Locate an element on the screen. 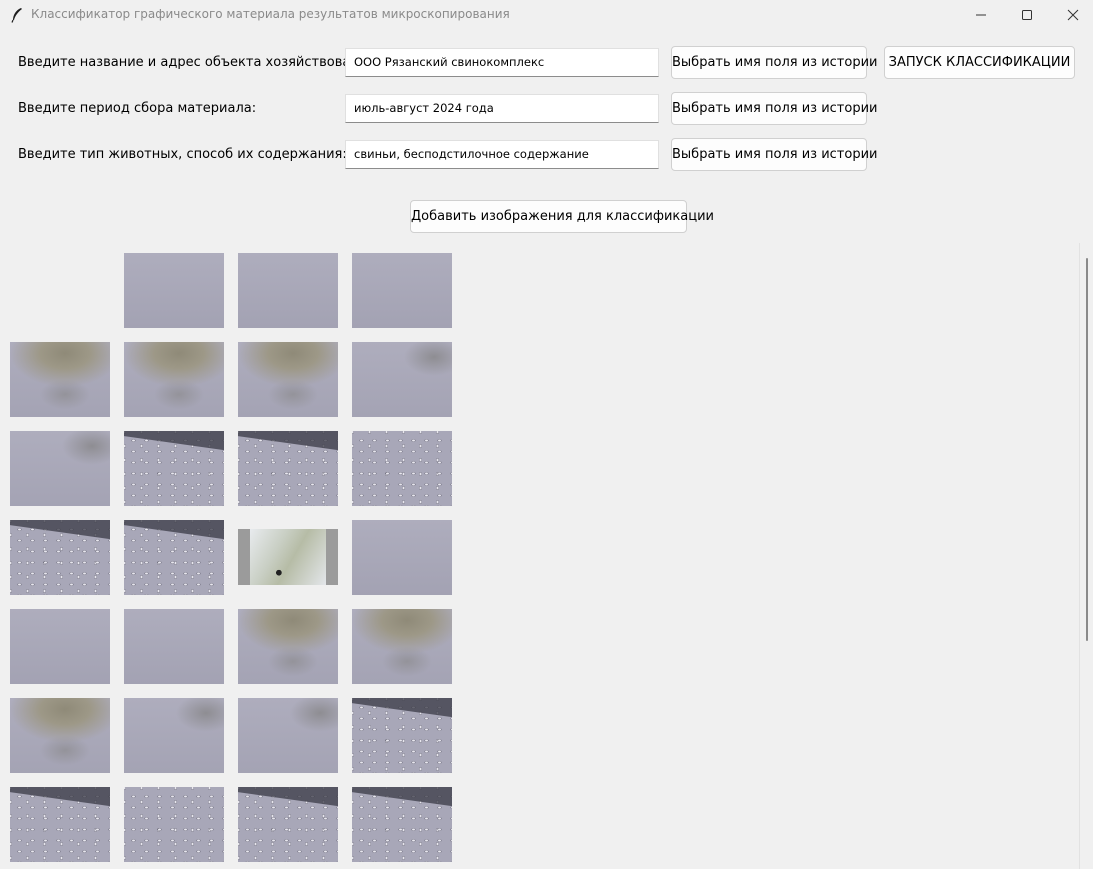 This screenshot has height=869, width=1093. close-button is located at coordinates (1071, 15).